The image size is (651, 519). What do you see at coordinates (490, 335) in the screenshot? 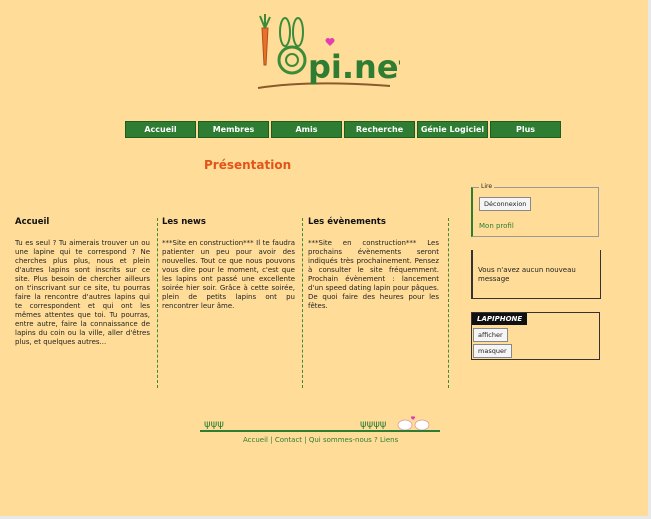
I see `show-button: afficher` at bounding box center [490, 335].